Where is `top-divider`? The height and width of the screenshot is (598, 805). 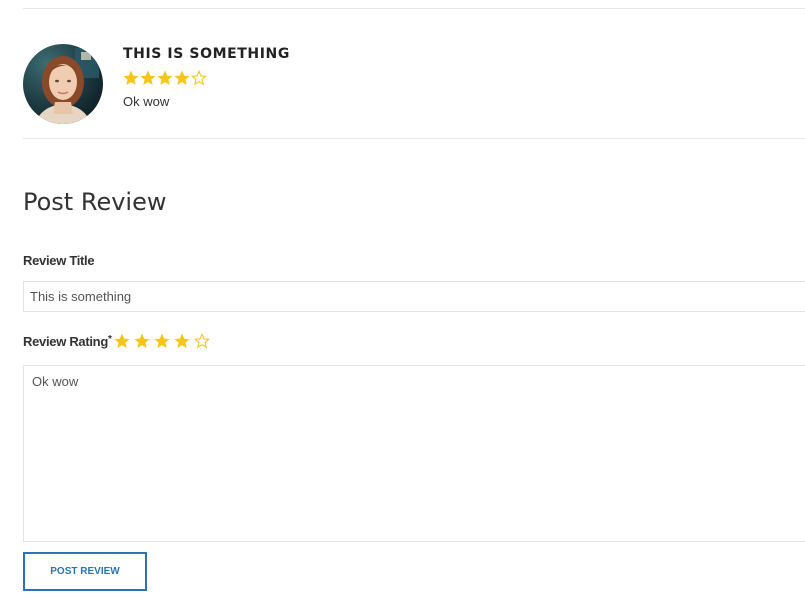
top-divider is located at coordinates (414, 8).